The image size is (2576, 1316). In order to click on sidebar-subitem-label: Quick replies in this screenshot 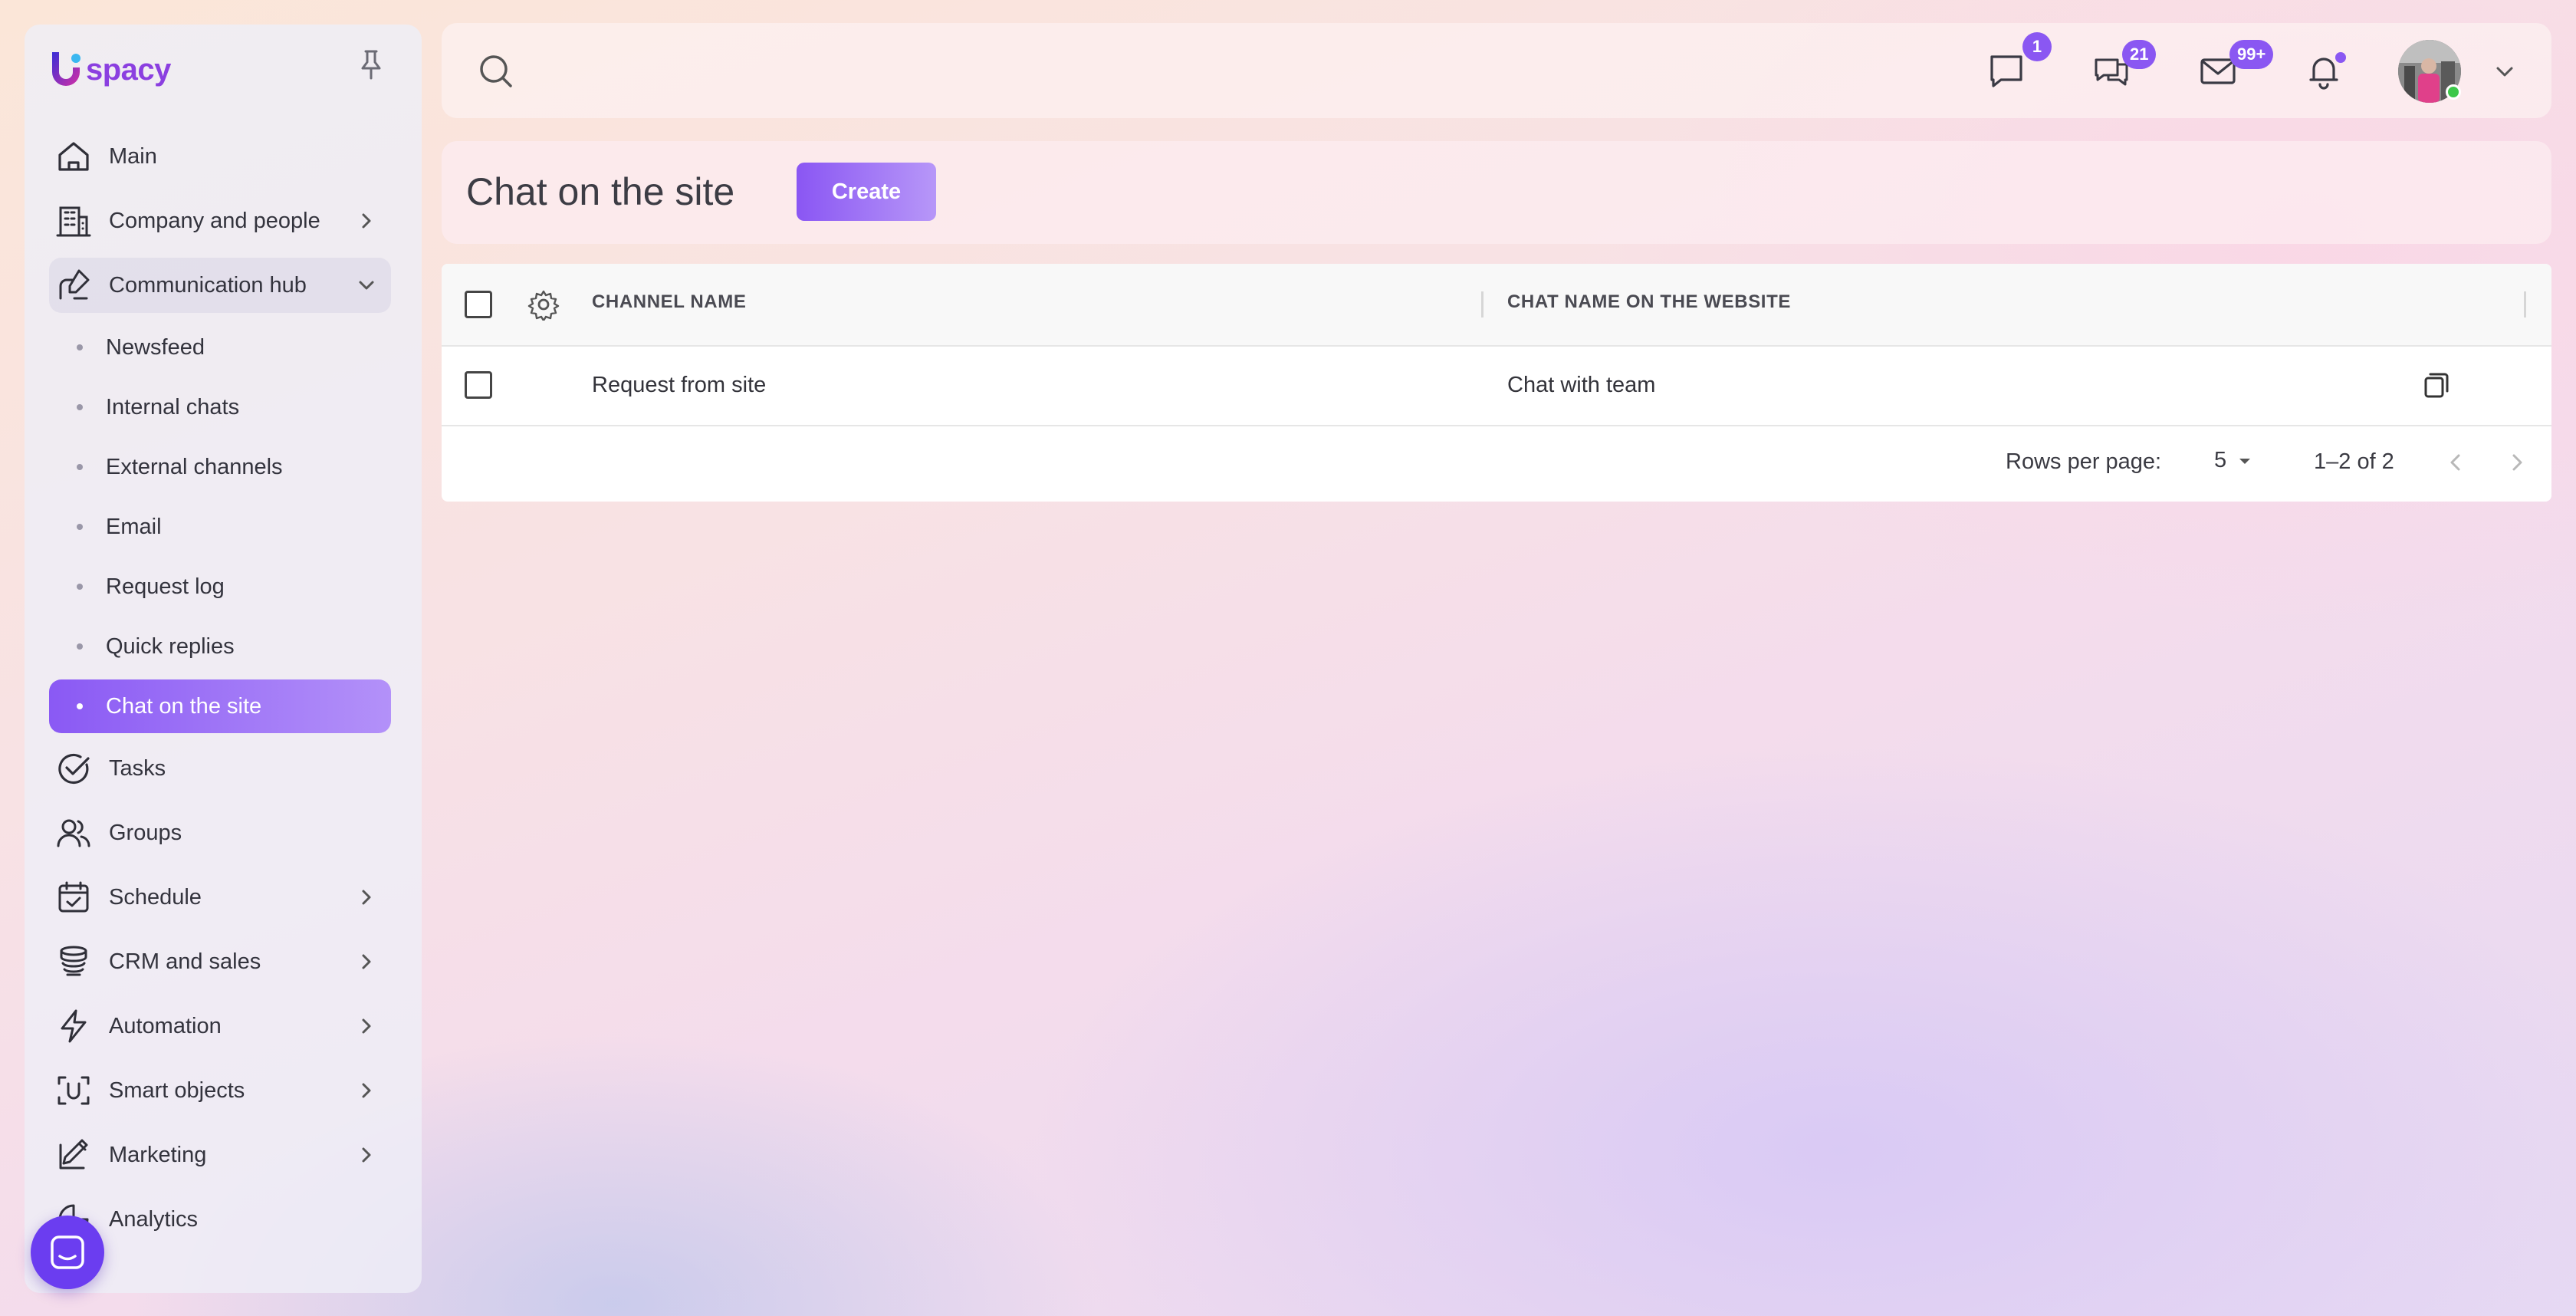, I will do `click(171, 646)`.